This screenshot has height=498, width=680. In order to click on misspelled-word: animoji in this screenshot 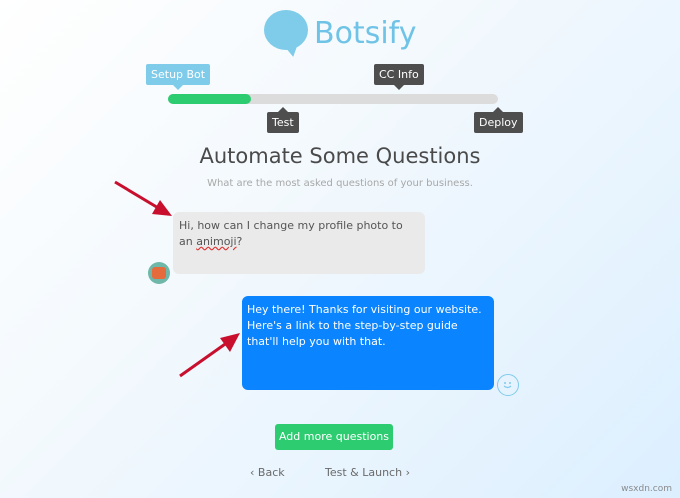, I will do `click(216, 241)`.